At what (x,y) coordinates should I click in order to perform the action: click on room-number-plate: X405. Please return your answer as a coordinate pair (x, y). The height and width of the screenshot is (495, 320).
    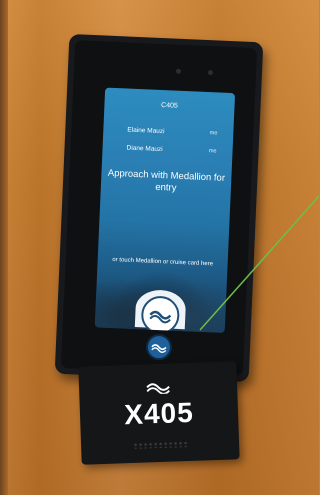
    Looking at the image, I should click on (159, 413).